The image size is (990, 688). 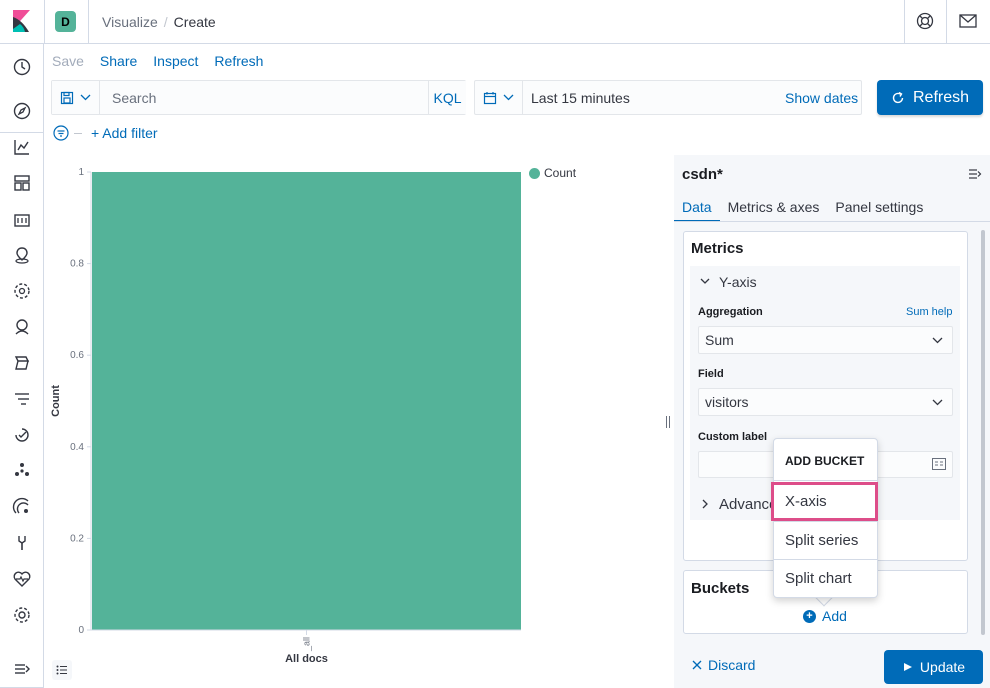 What do you see at coordinates (821, 540) in the screenshot?
I see `menu-item-split-series: Split series` at bounding box center [821, 540].